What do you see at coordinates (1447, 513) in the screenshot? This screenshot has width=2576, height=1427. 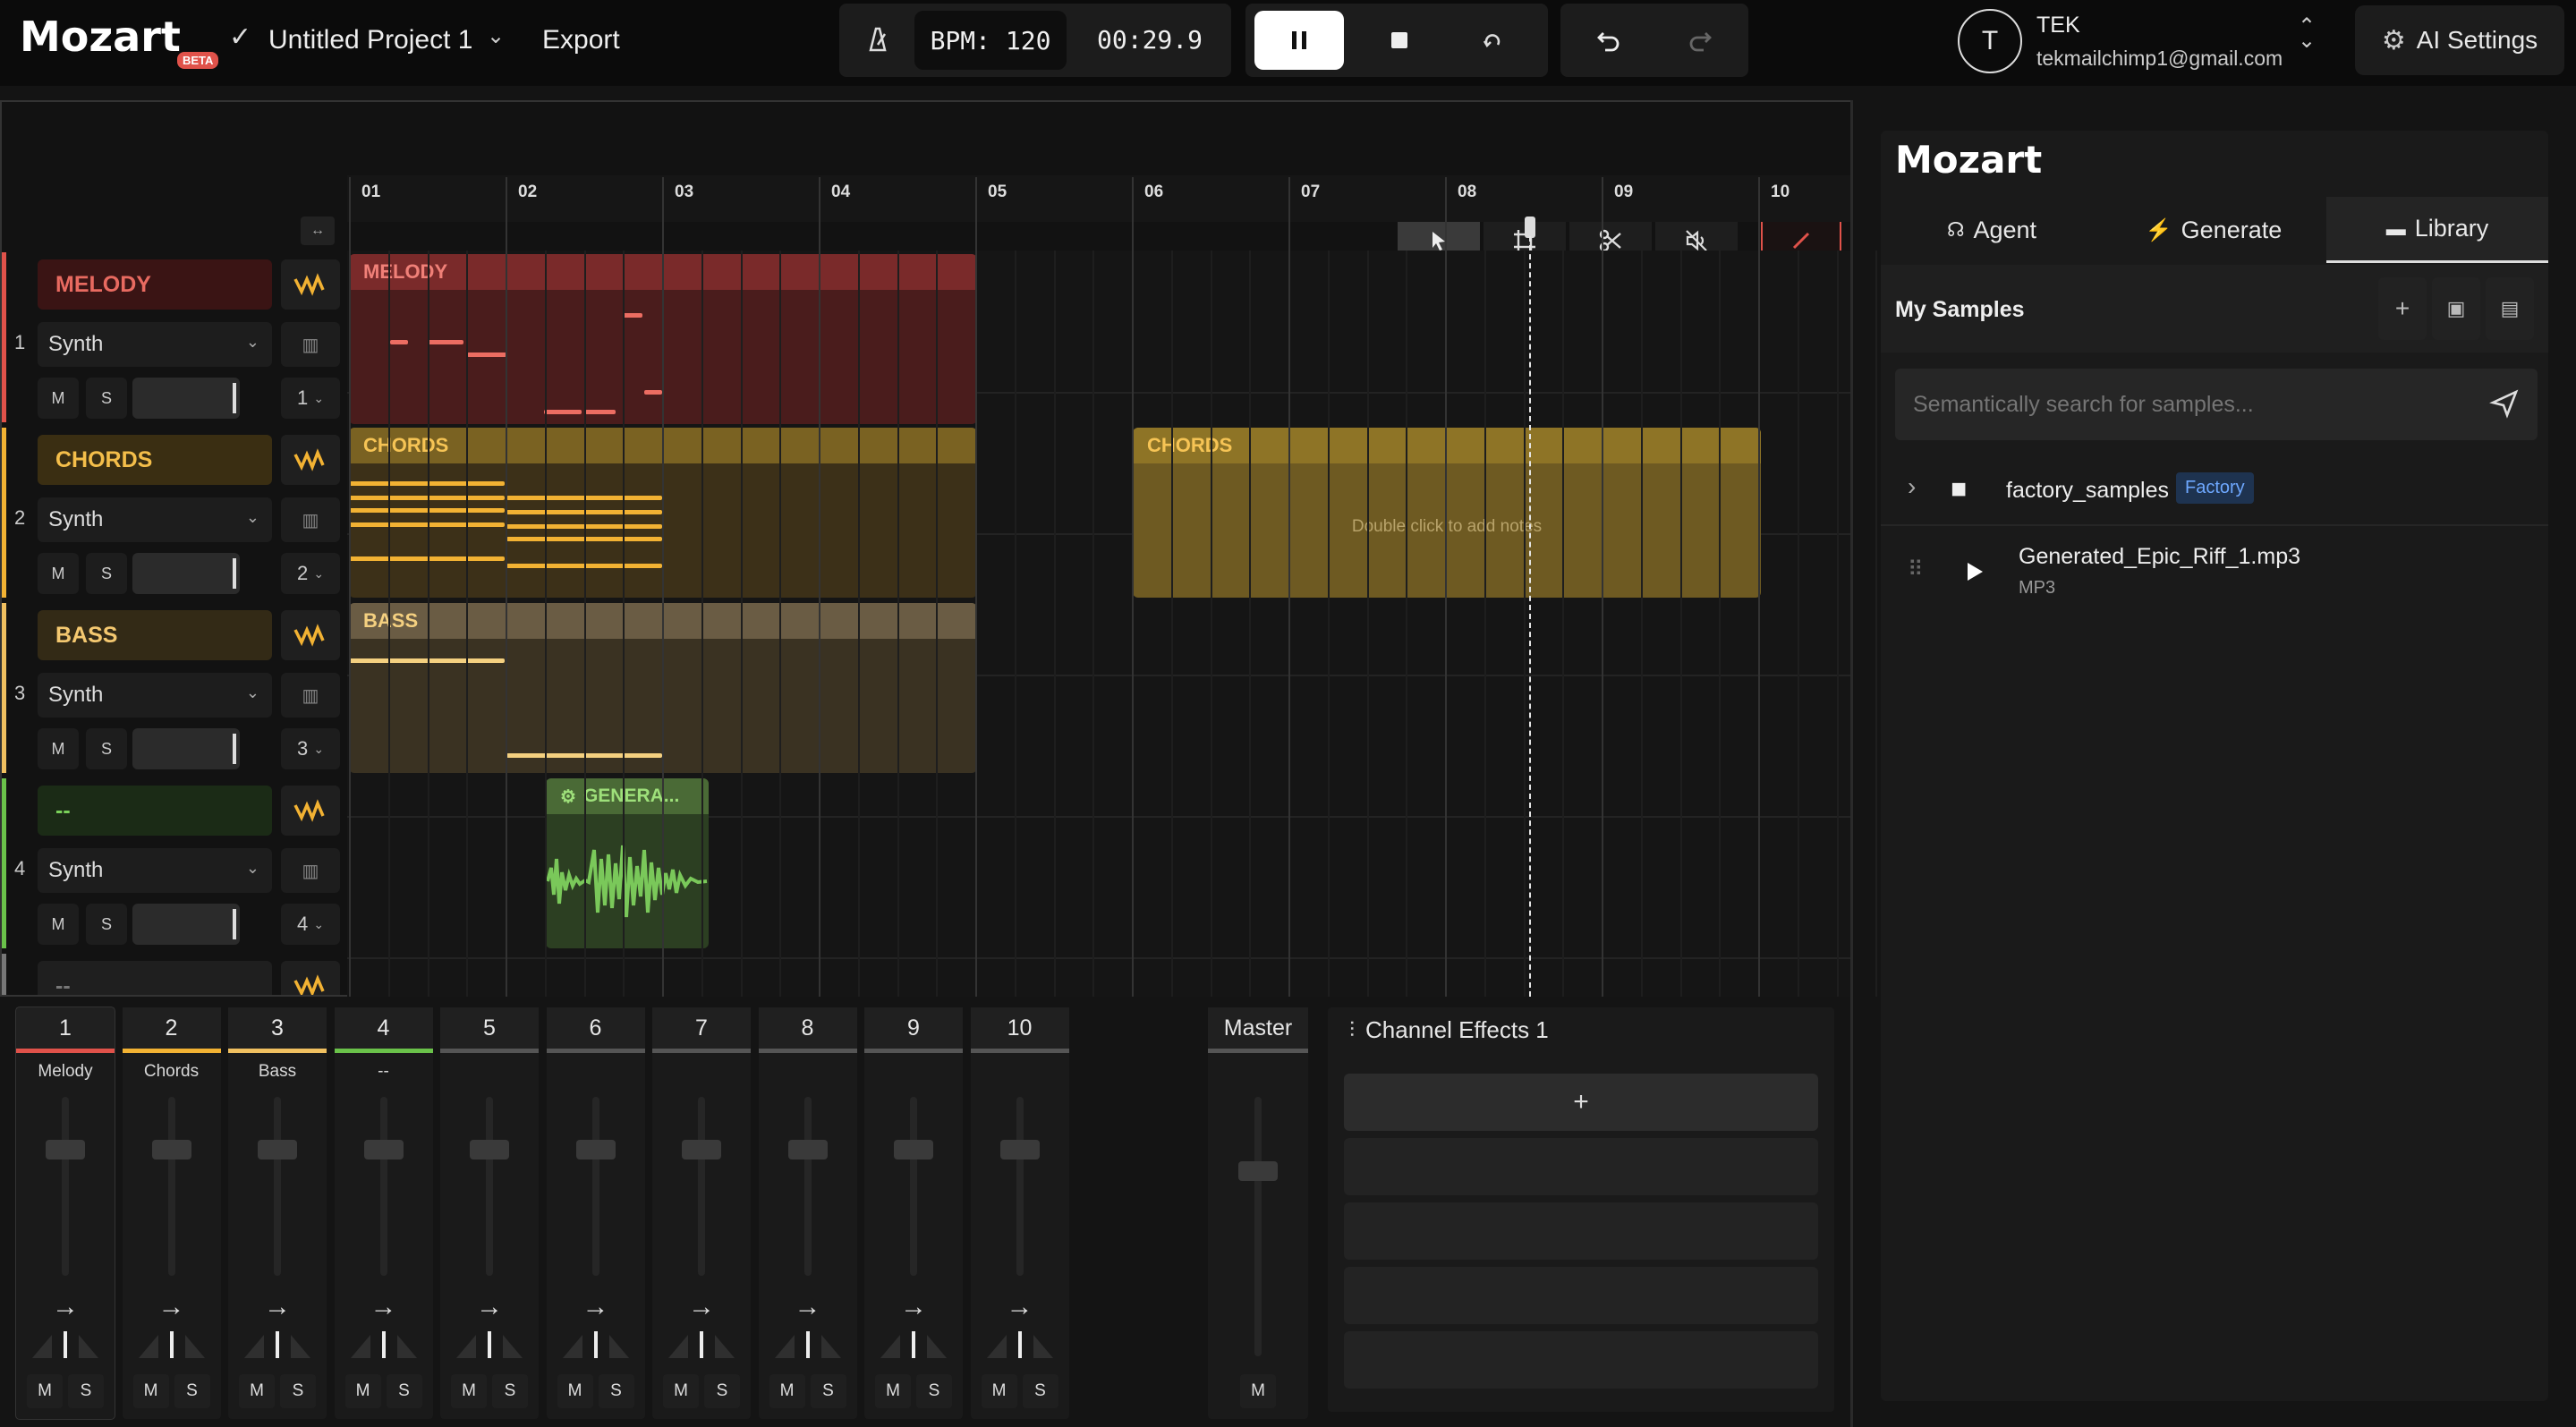 I see `clip-chords-2: CHORDS Double click to add notes` at bounding box center [1447, 513].